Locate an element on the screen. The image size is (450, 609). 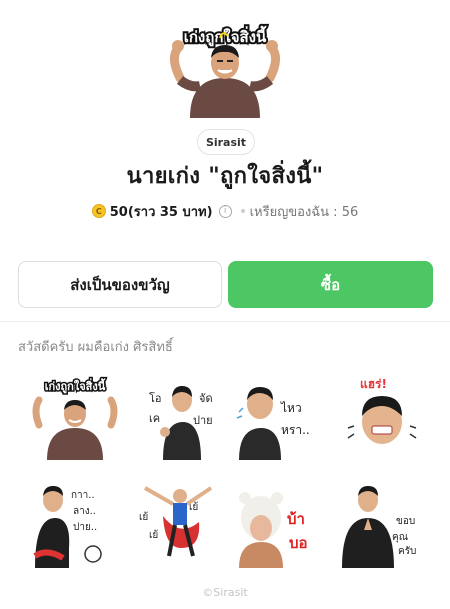
sticker-thumb-7: บ้า บอ is located at coordinates (283, 523).